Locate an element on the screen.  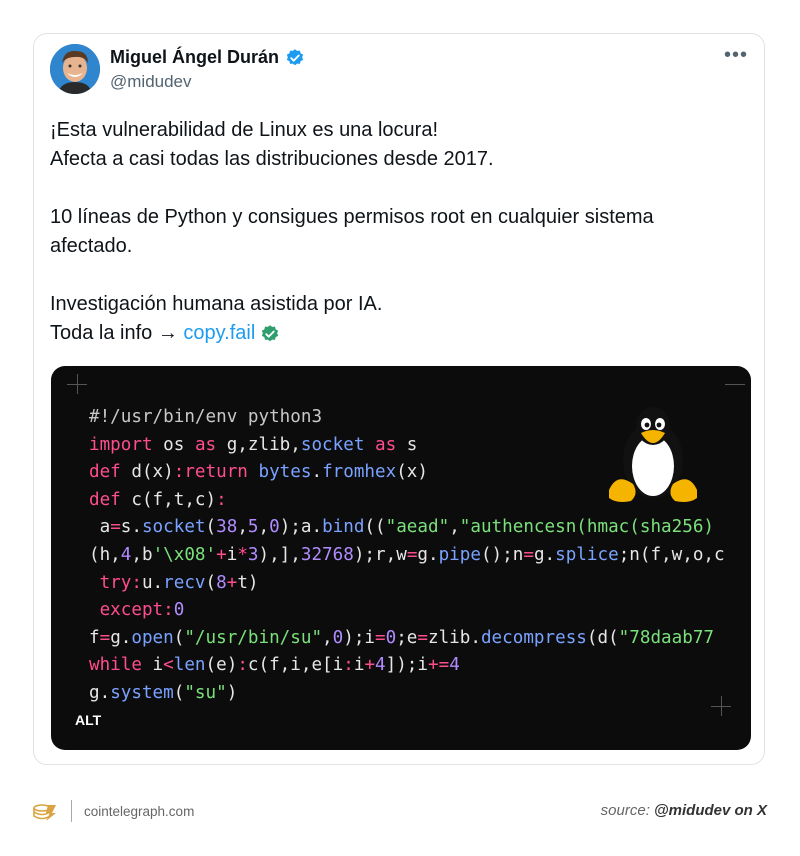
more-icon: ••• is located at coordinates (736, 55).